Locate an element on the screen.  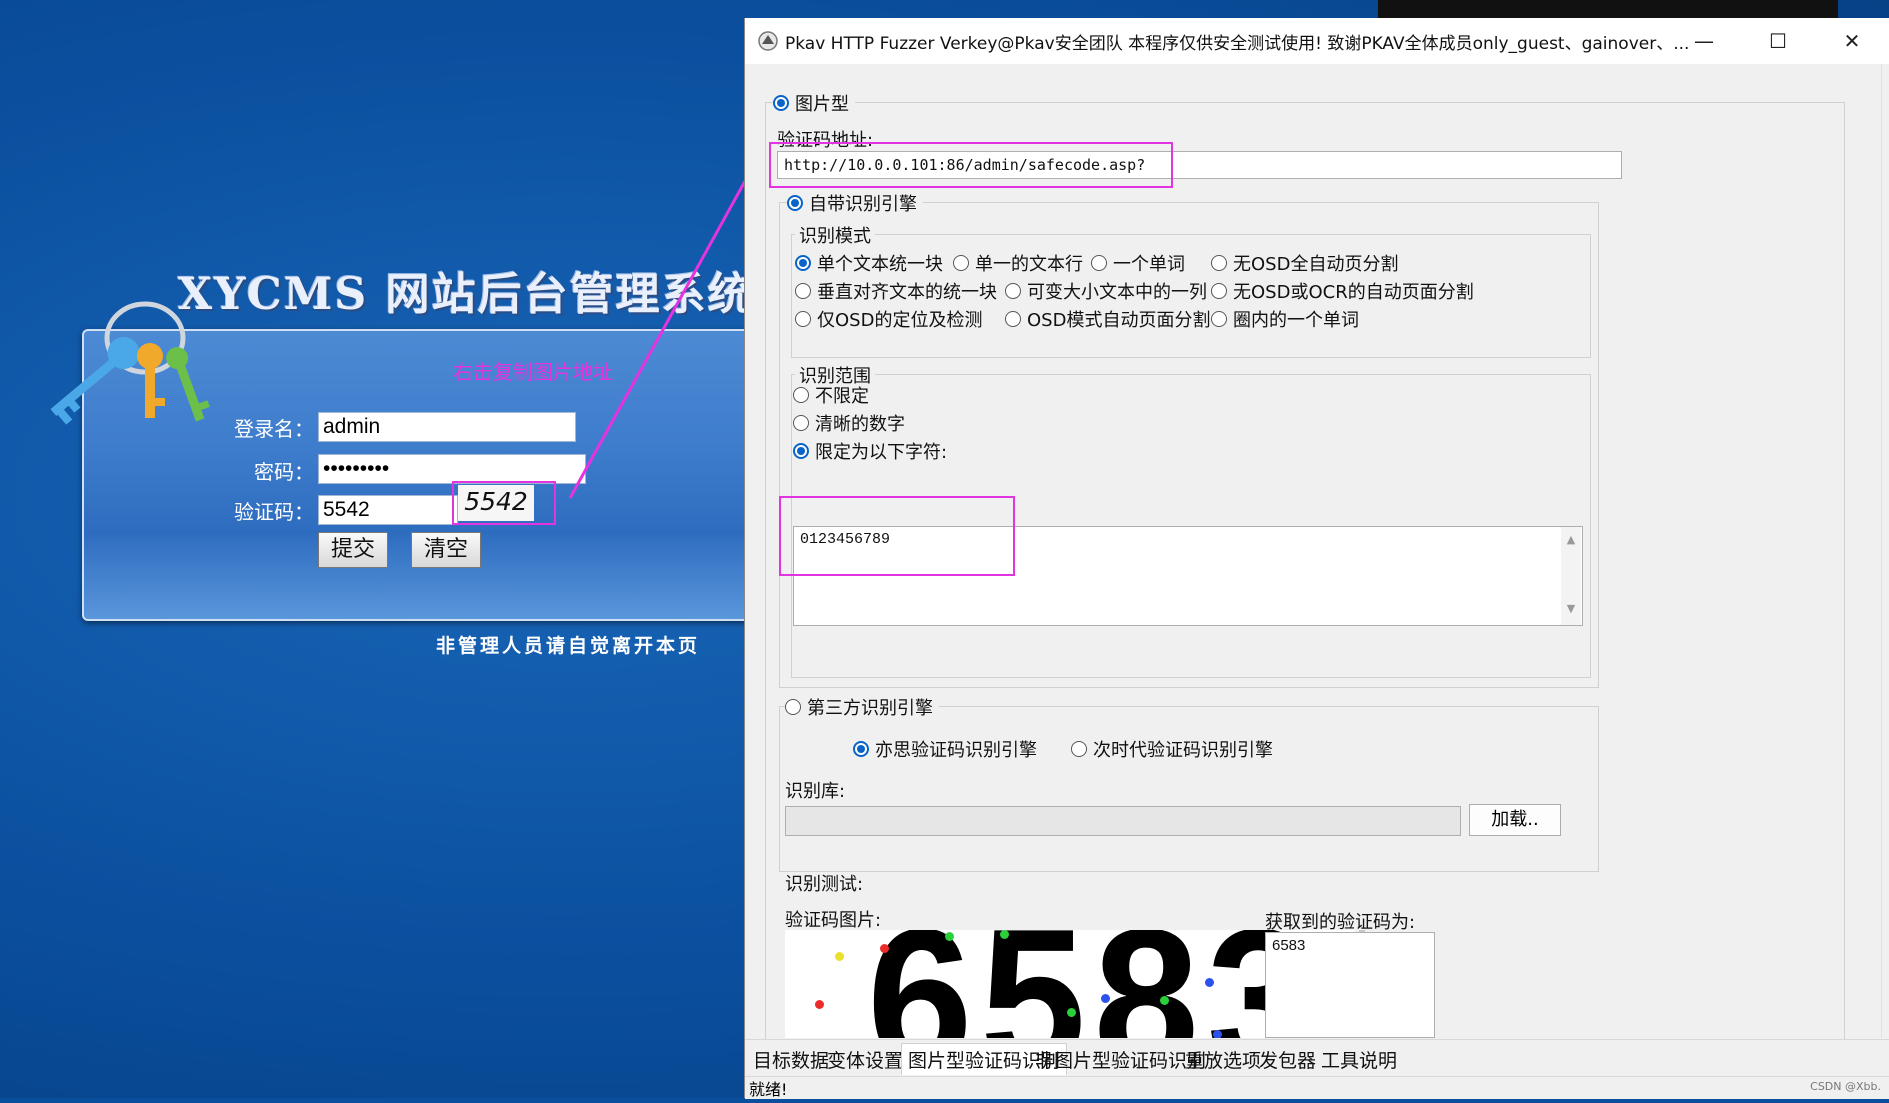
login-notice: 非管理人员请自觉离开本页 is located at coordinates (568, 646).